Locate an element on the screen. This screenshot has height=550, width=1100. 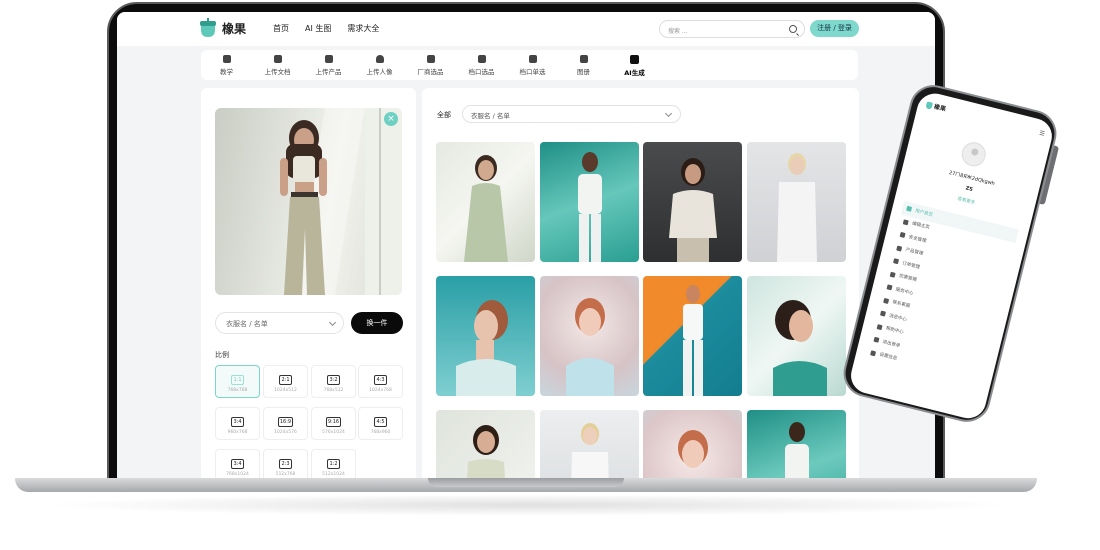
phone-logo: 橡果 is located at coordinates (936, 106).